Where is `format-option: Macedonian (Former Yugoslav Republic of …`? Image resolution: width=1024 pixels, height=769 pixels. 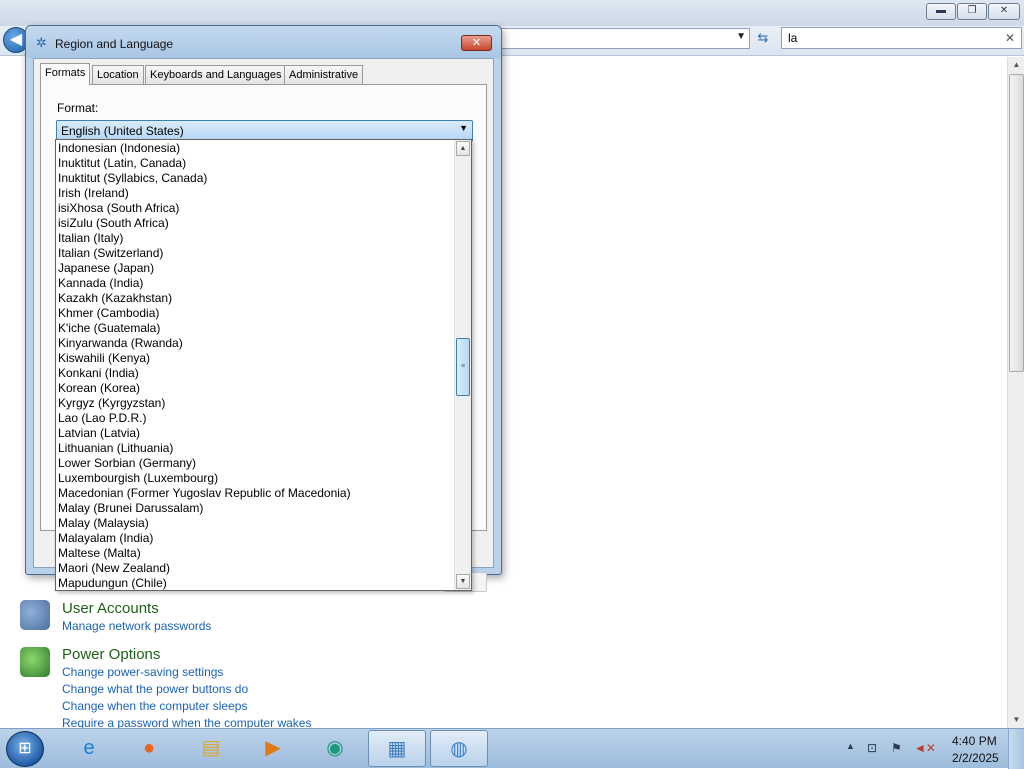
format-option: Macedonian (Former Yugoslav Republic of … is located at coordinates (255, 493).